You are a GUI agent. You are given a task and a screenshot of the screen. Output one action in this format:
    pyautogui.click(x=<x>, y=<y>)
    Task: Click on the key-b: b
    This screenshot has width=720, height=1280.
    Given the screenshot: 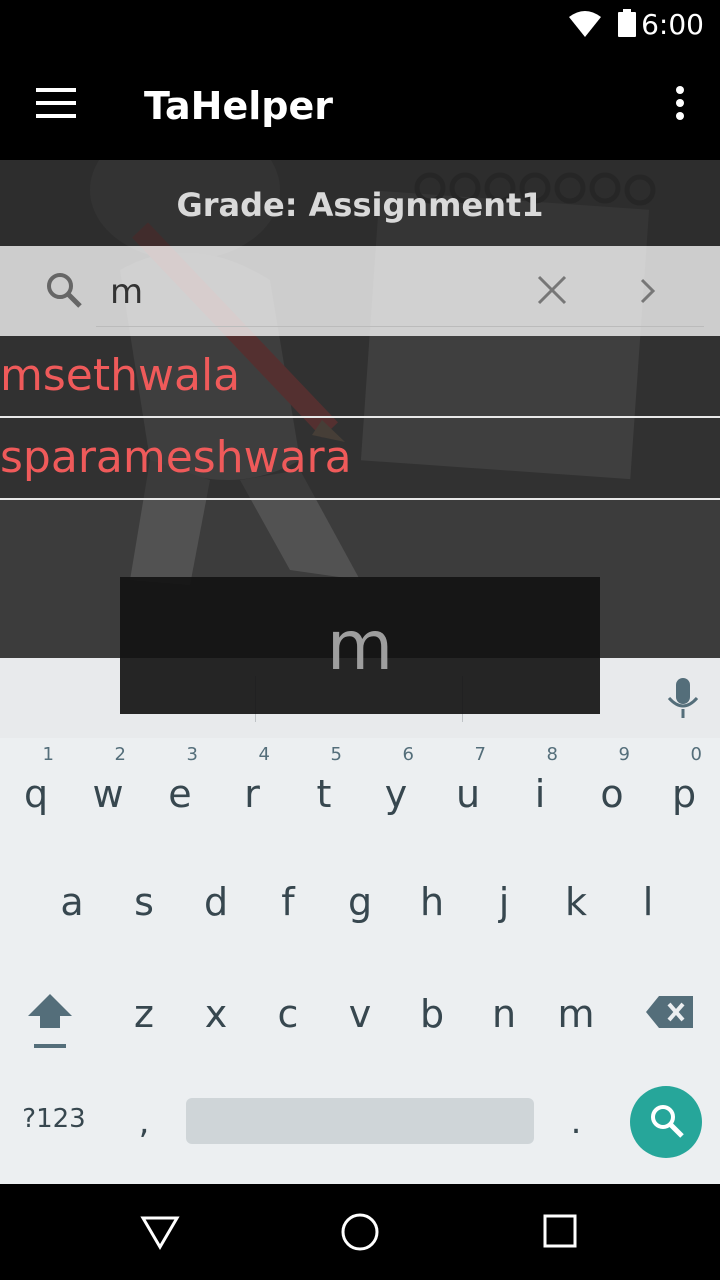 What is the action you would take?
    pyautogui.click(x=432, y=1014)
    